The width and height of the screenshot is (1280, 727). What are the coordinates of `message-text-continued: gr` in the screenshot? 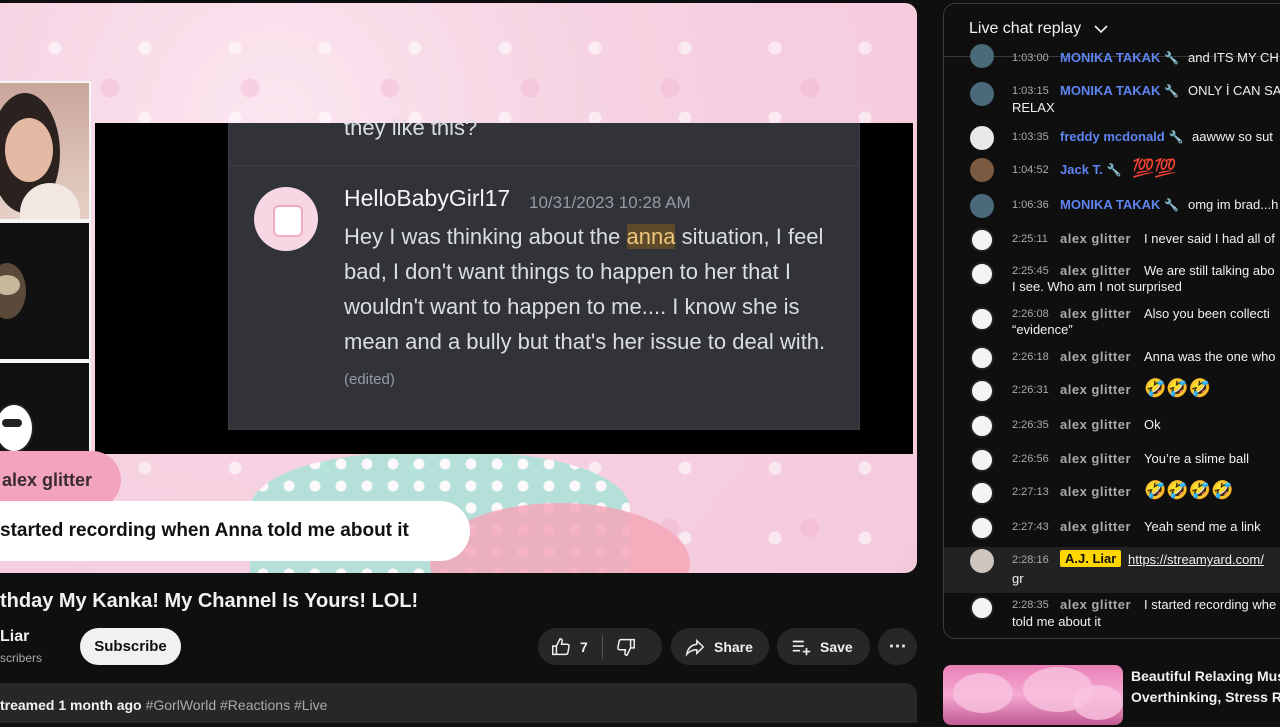 It's located at (1018, 578).